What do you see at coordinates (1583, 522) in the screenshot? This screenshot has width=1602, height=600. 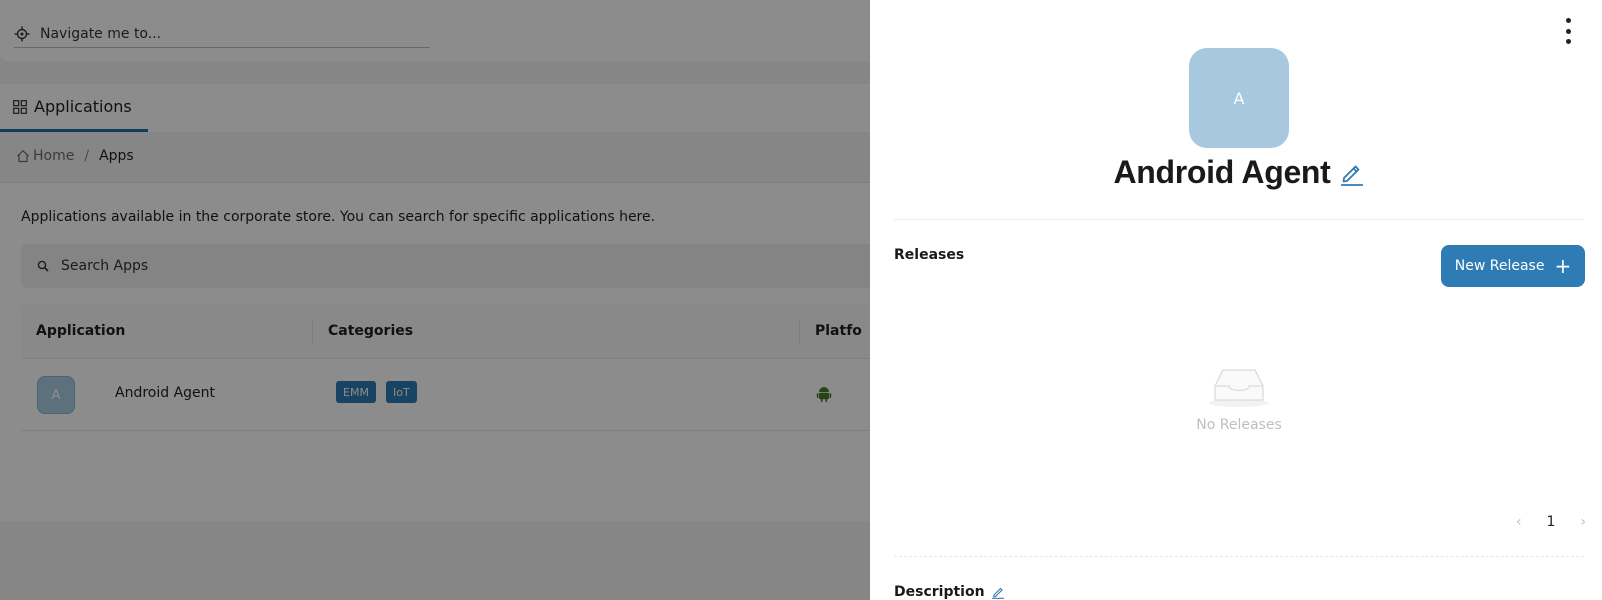 I see `chevron-right-icon: ›` at bounding box center [1583, 522].